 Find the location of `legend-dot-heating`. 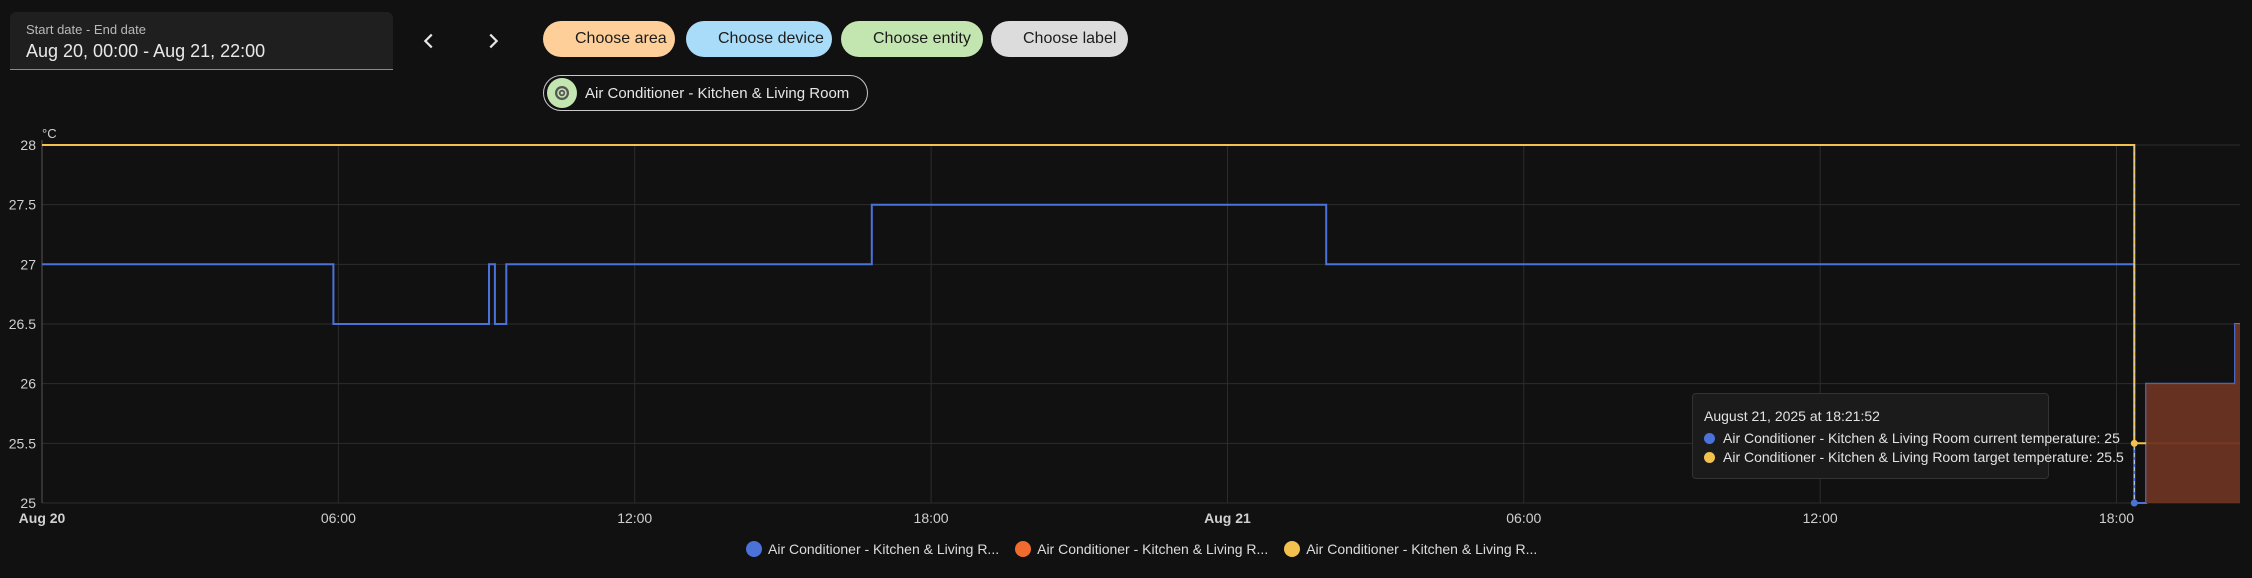

legend-dot-heating is located at coordinates (1023, 549).